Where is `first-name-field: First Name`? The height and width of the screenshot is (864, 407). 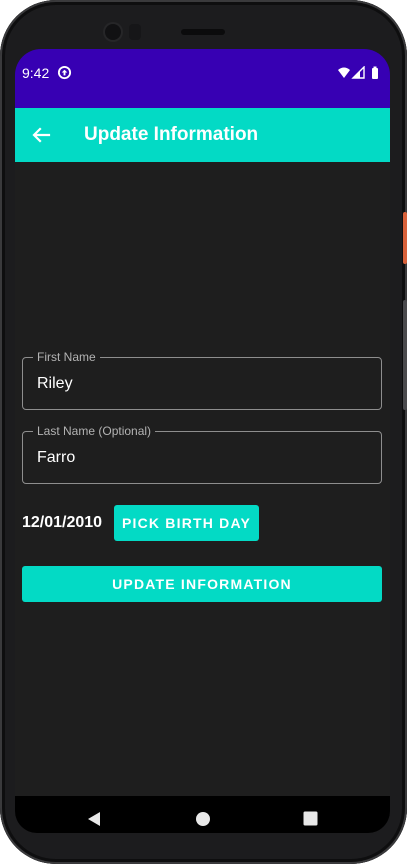
first-name-field: First Name is located at coordinates (202, 380).